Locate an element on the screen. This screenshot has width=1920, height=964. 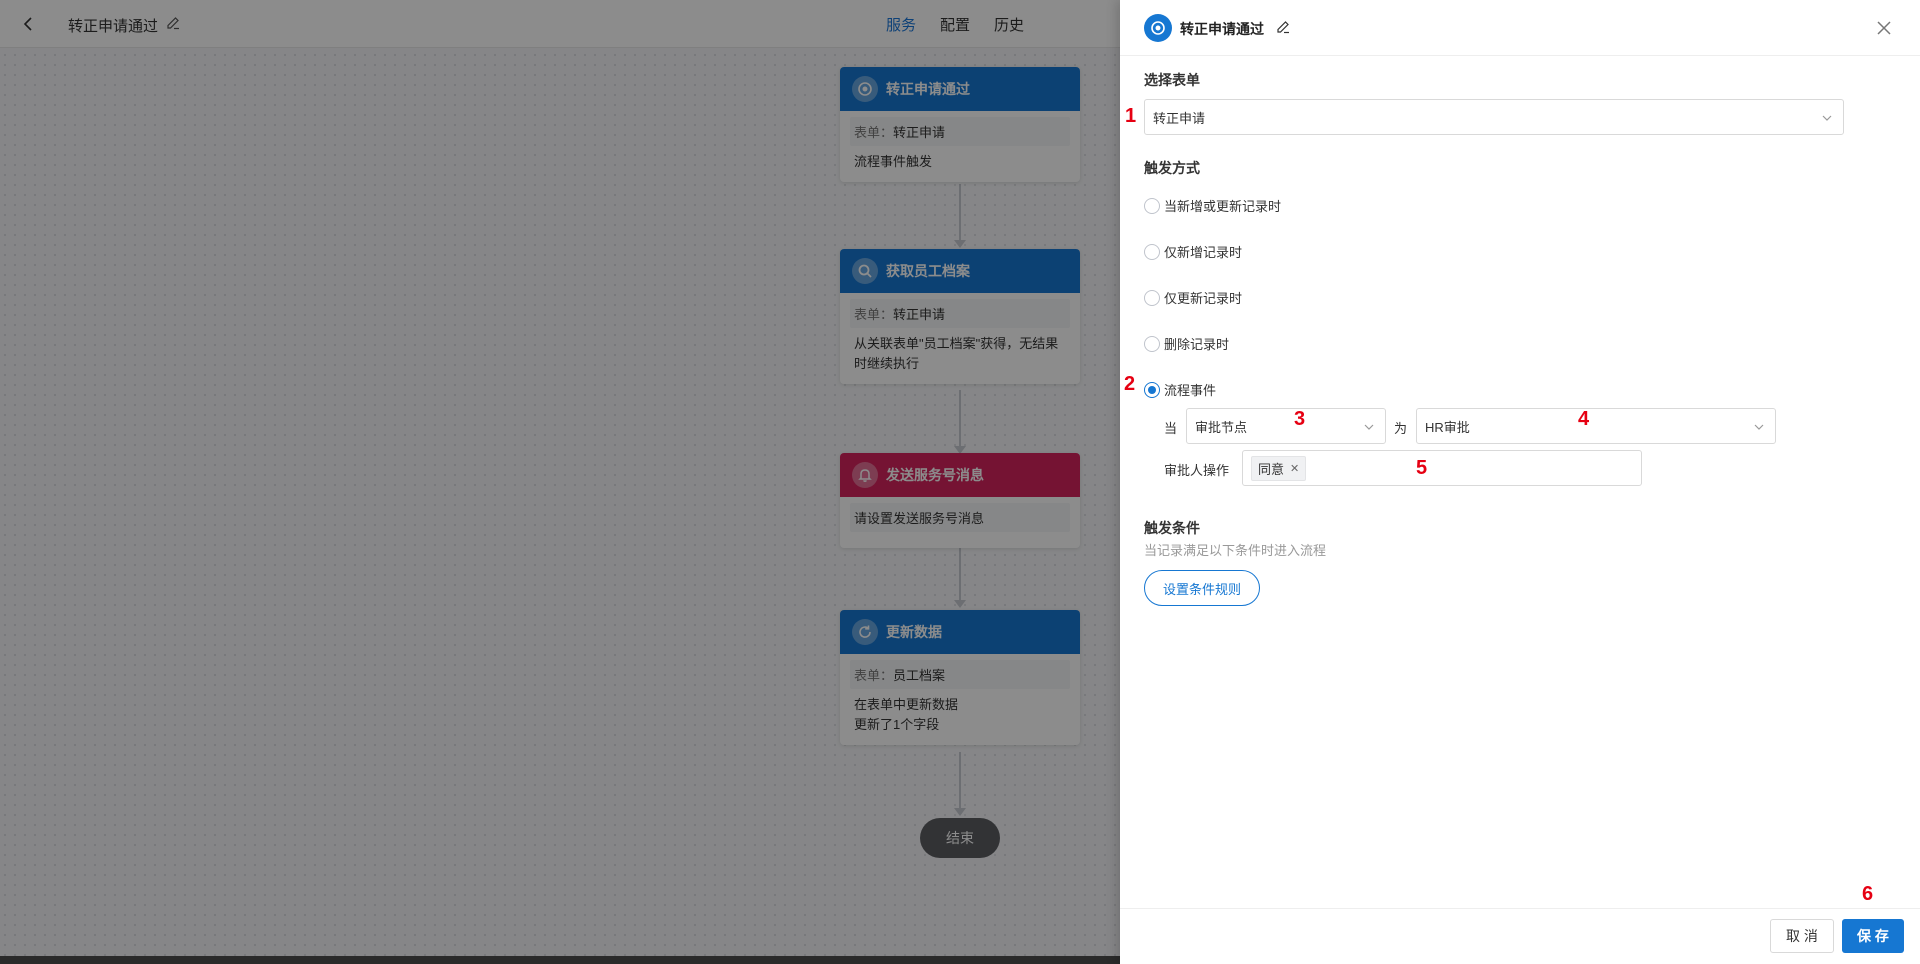
radio-delete: 删除记录时 is located at coordinates (1186, 343).